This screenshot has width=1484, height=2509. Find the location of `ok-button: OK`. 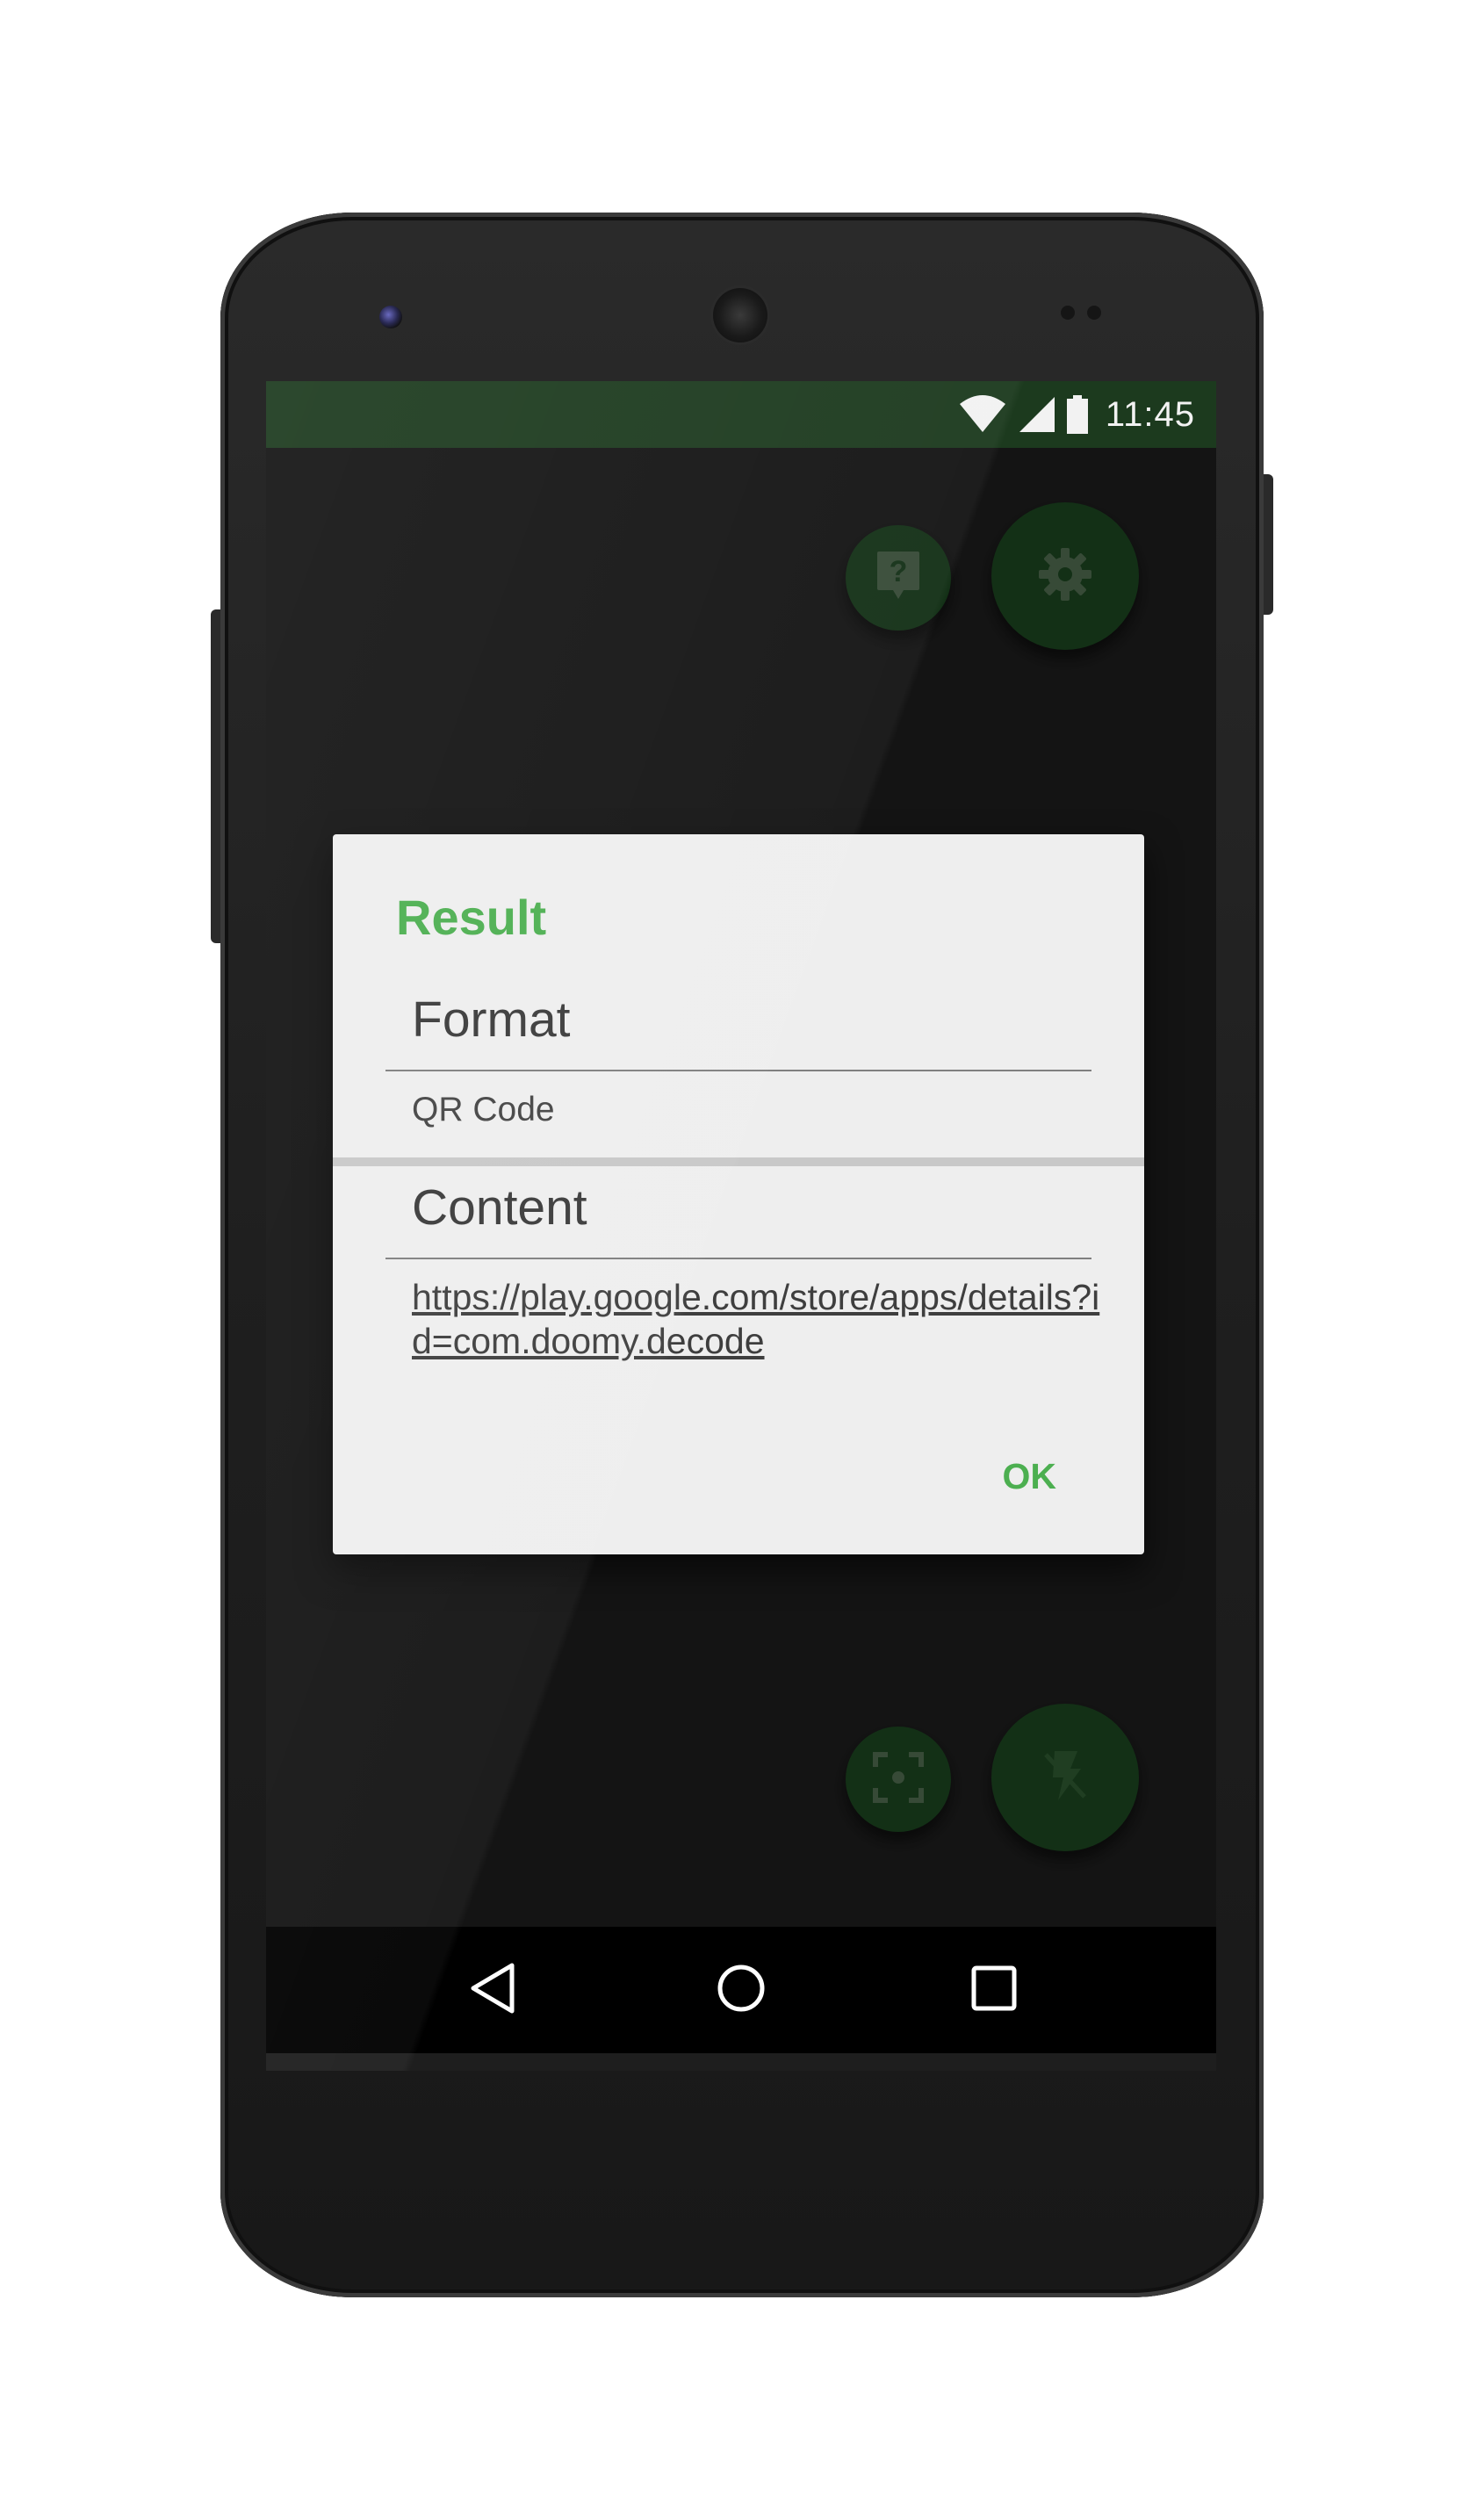

ok-button: OK is located at coordinates (1030, 1476).